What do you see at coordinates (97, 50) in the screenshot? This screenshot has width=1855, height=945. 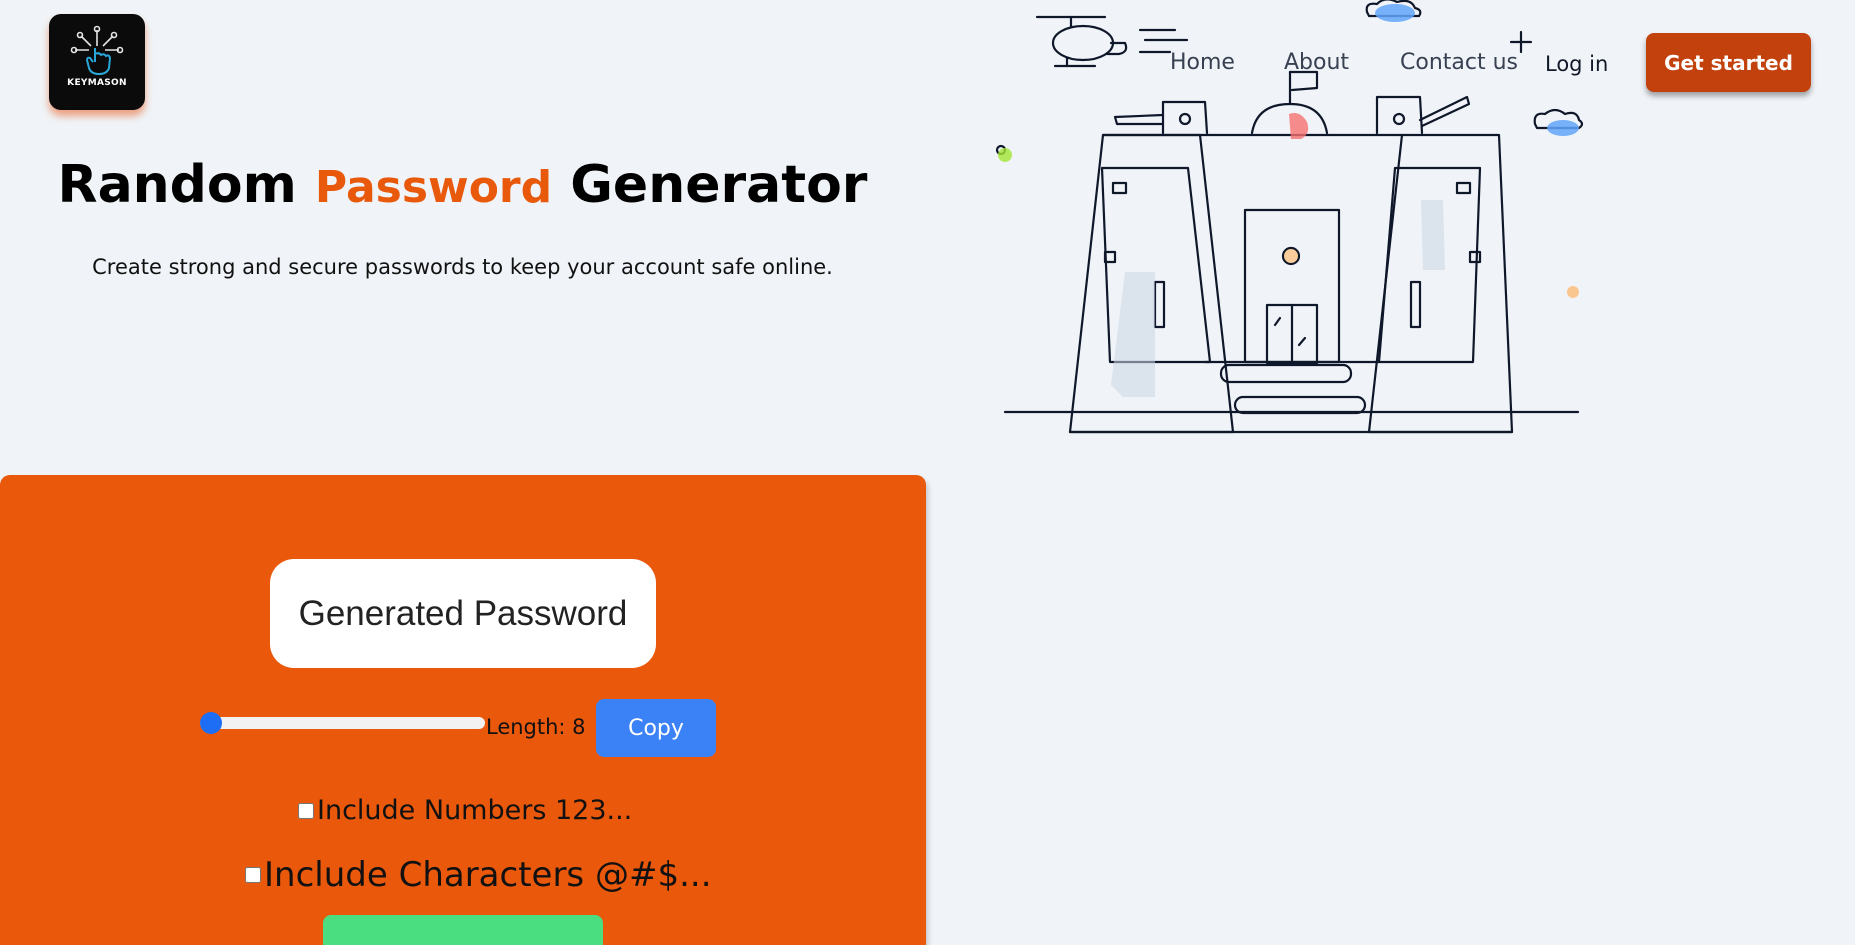 I see `hand-circuit-icon` at bounding box center [97, 50].